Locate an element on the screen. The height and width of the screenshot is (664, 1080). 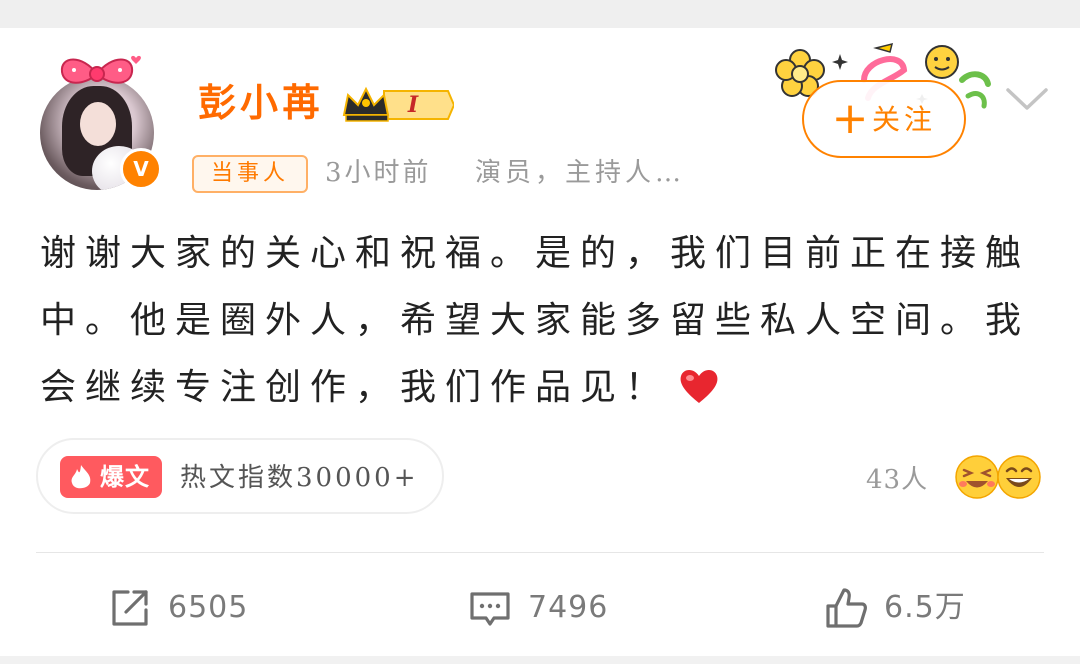
hot-tag-label: 爆文 is located at coordinates (125, 477).